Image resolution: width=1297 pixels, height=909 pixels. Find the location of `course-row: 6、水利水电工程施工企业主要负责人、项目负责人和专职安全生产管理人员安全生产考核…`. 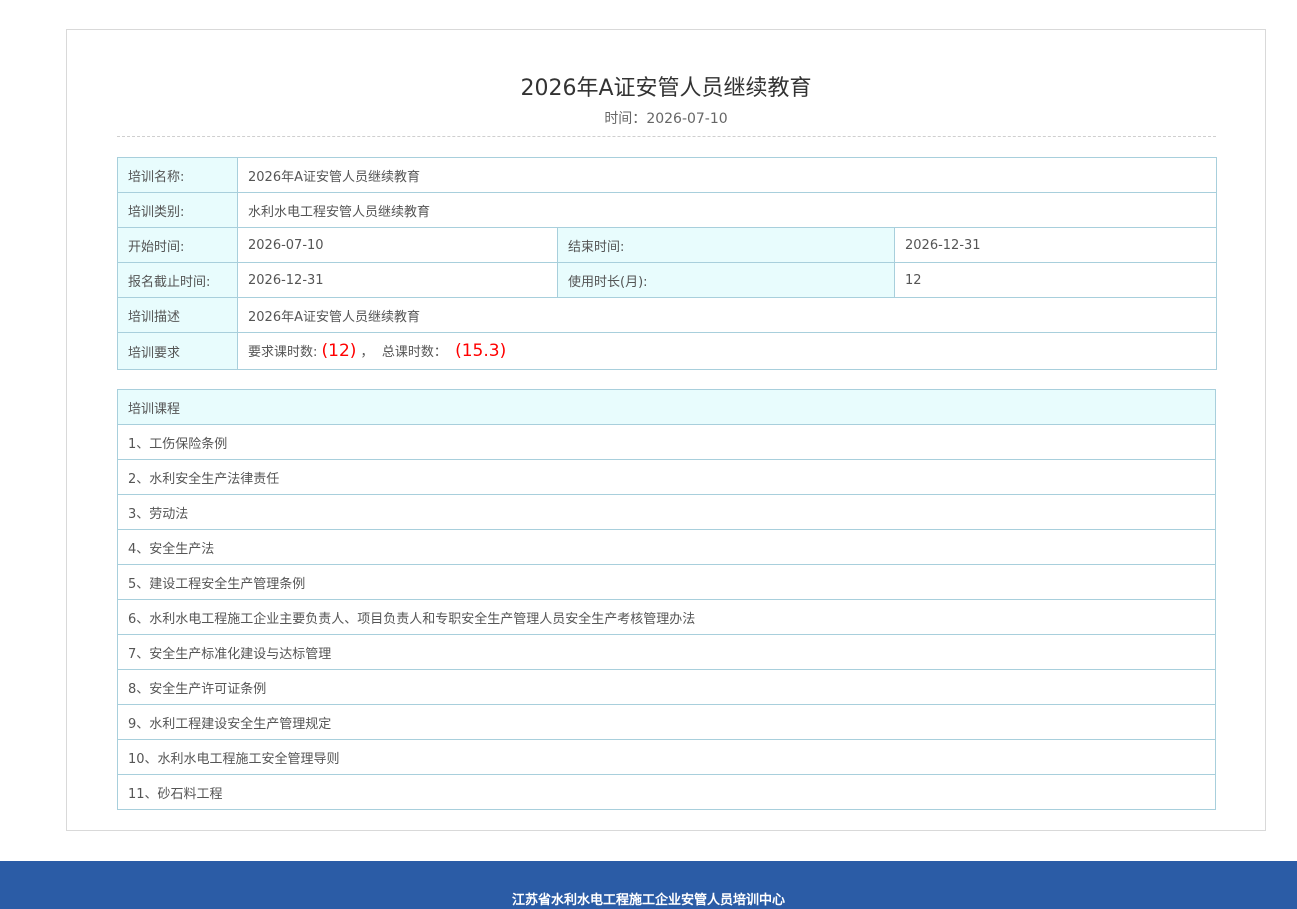

course-row: 6、水利水电工程施工企业主要负责人、项目负责人和专职安全生产管理人员安全生产考核… is located at coordinates (666, 617).